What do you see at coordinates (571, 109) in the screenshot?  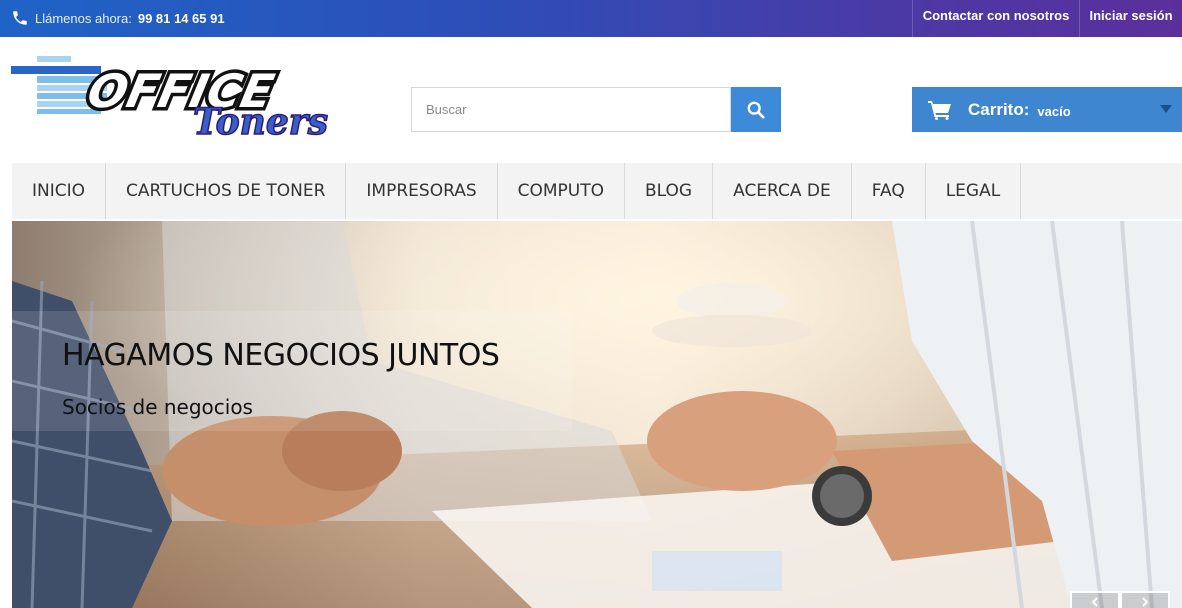 I see `search-input: Buscar` at bounding box center [571, 109].